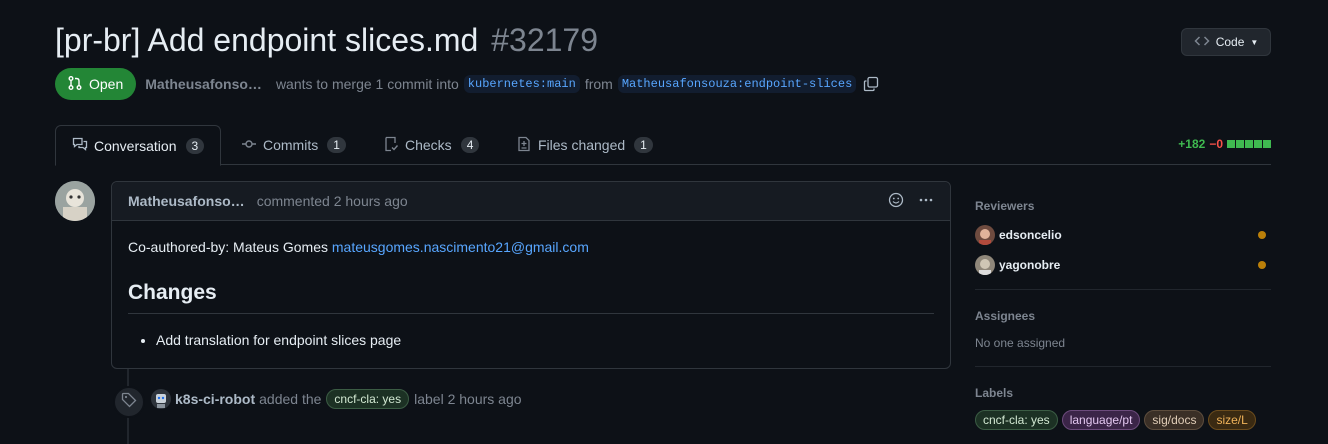  Describe the element at coordinates (1192, 144) in the screenshot. I see `diffstat-additions: +182` at that location.